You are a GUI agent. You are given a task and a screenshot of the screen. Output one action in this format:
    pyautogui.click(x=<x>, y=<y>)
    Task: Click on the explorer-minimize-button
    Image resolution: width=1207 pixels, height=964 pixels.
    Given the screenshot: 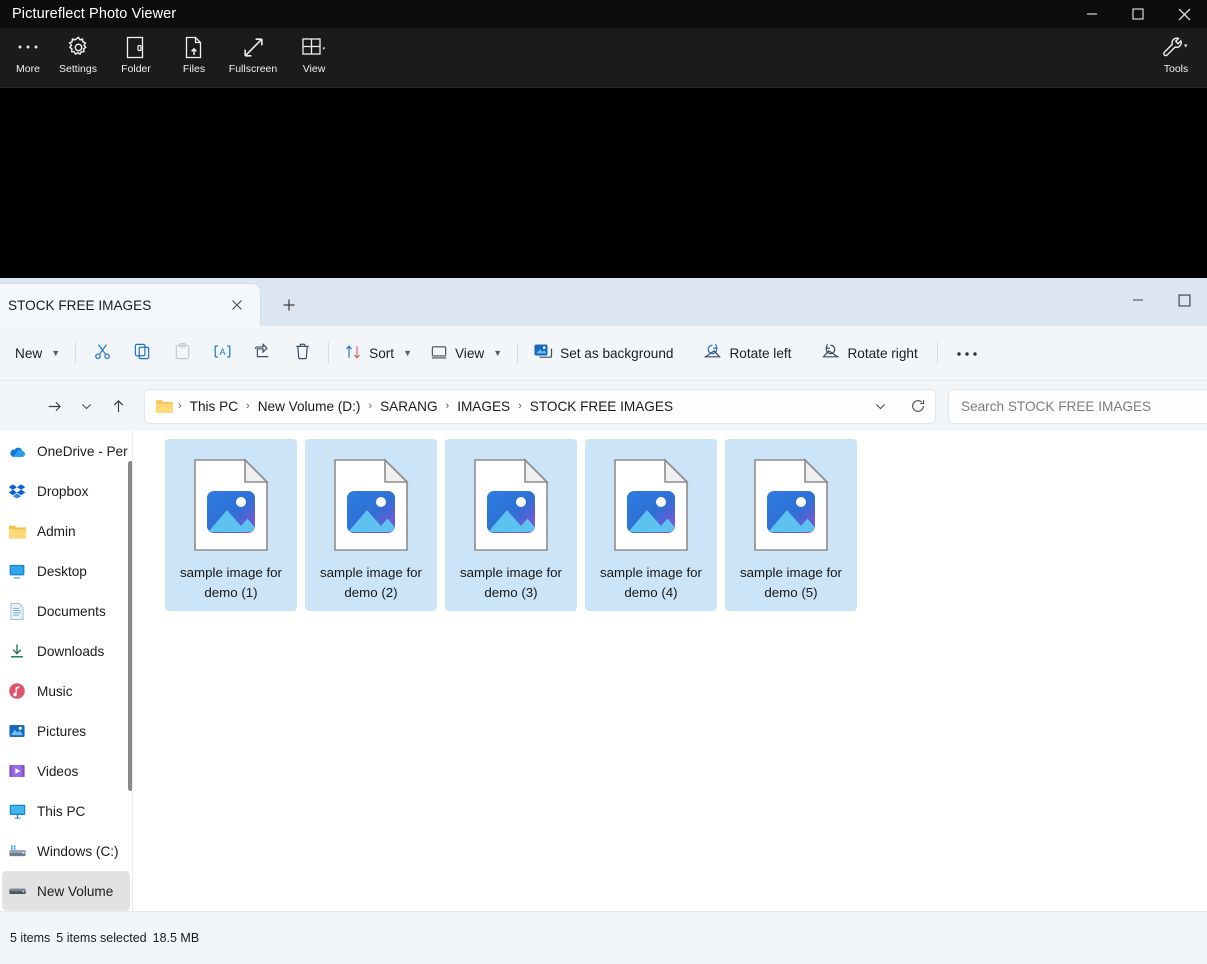 What is the action you would take?
    pyautogui.click(x=1138, y=300)
    